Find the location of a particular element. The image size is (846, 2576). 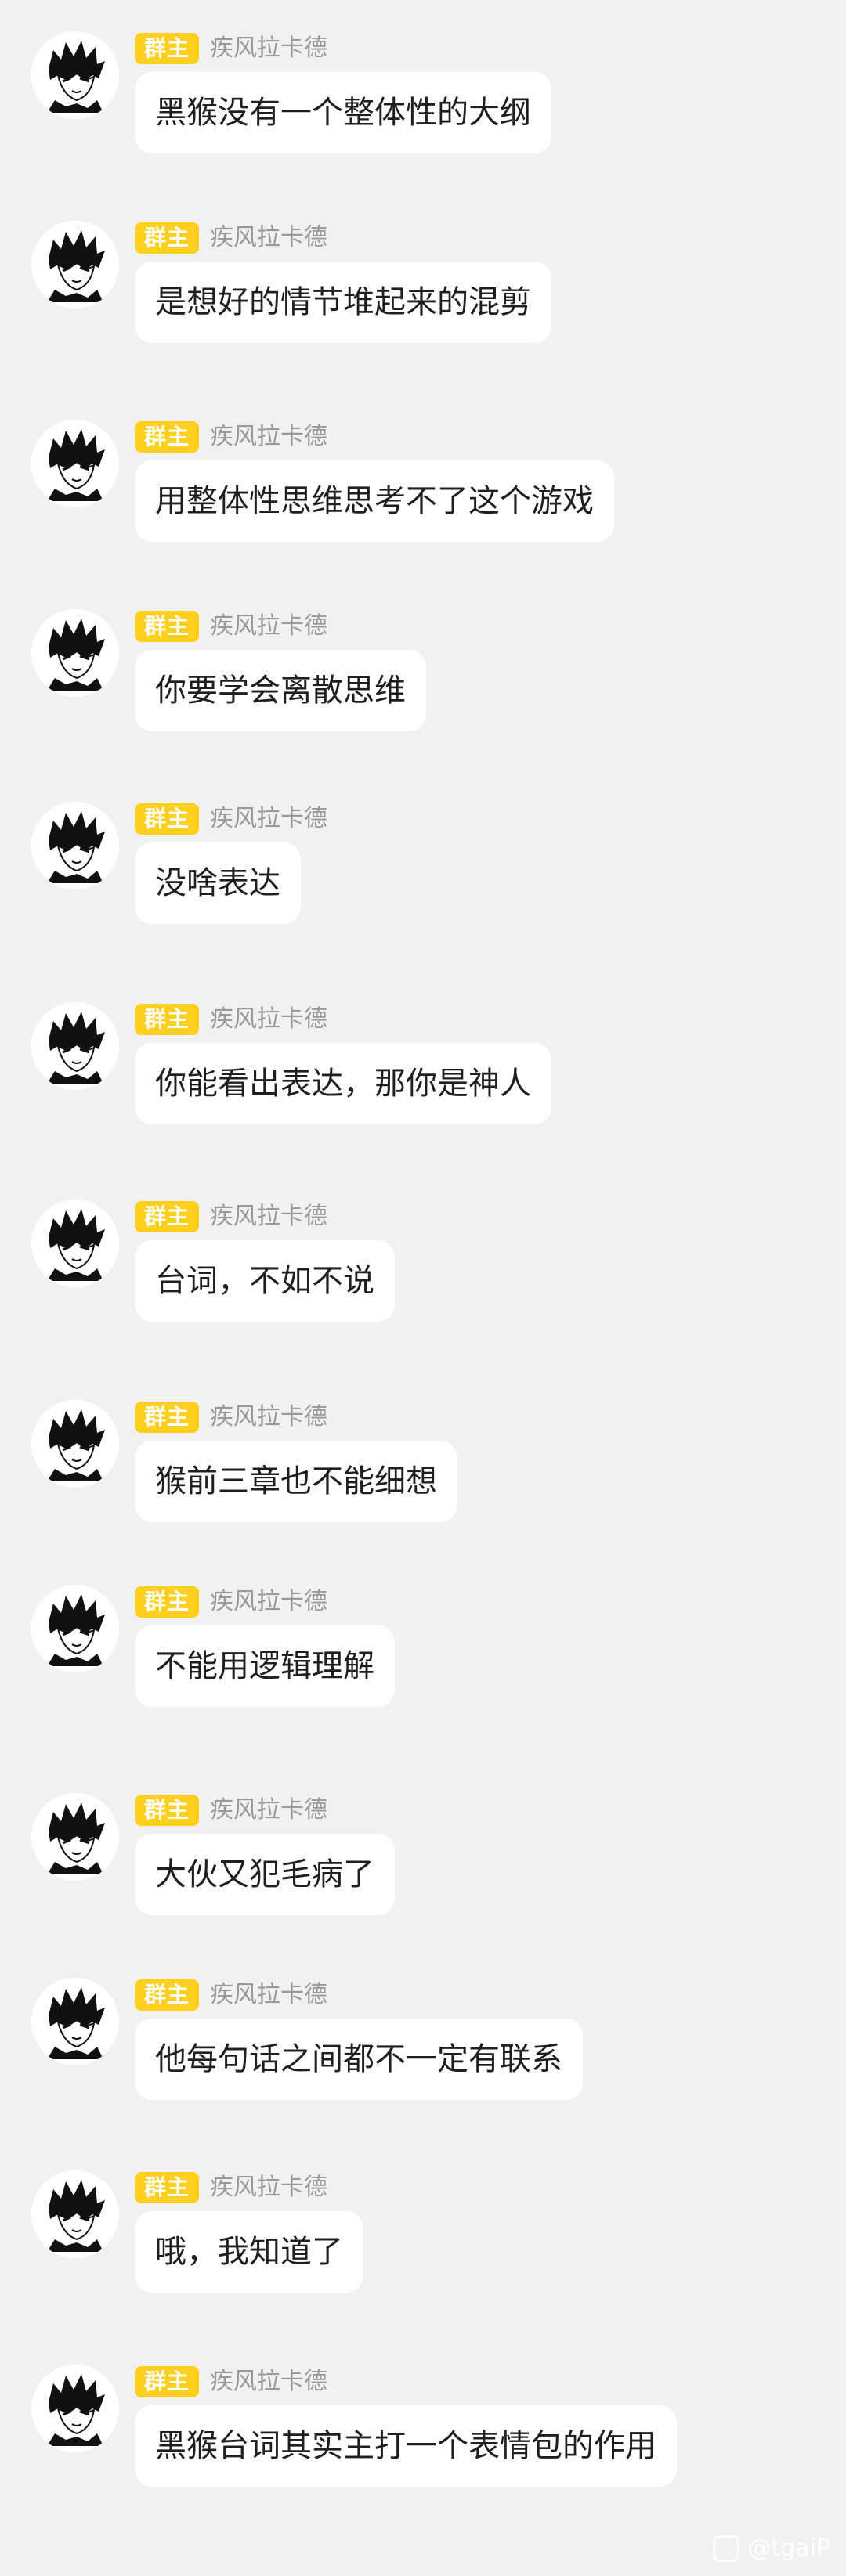

message-bubble: 是想好的情节堆起来的混剪 is located at coordinates (343, 302).